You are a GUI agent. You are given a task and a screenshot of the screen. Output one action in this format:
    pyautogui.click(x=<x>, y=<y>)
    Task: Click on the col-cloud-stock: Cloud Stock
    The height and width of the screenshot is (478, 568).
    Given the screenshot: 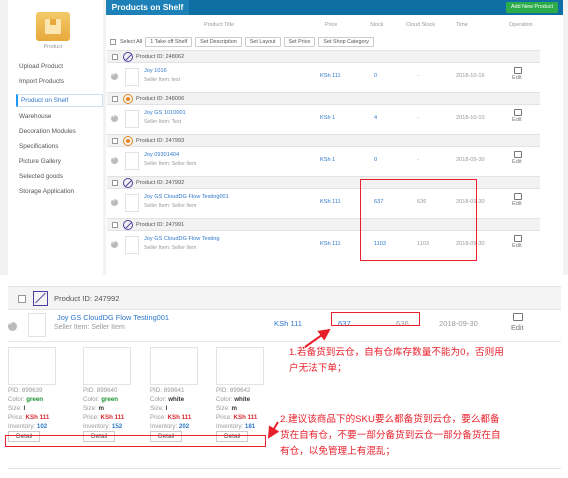 What is the action you would take?
    pyautogui.click(x=421, y=25)
    